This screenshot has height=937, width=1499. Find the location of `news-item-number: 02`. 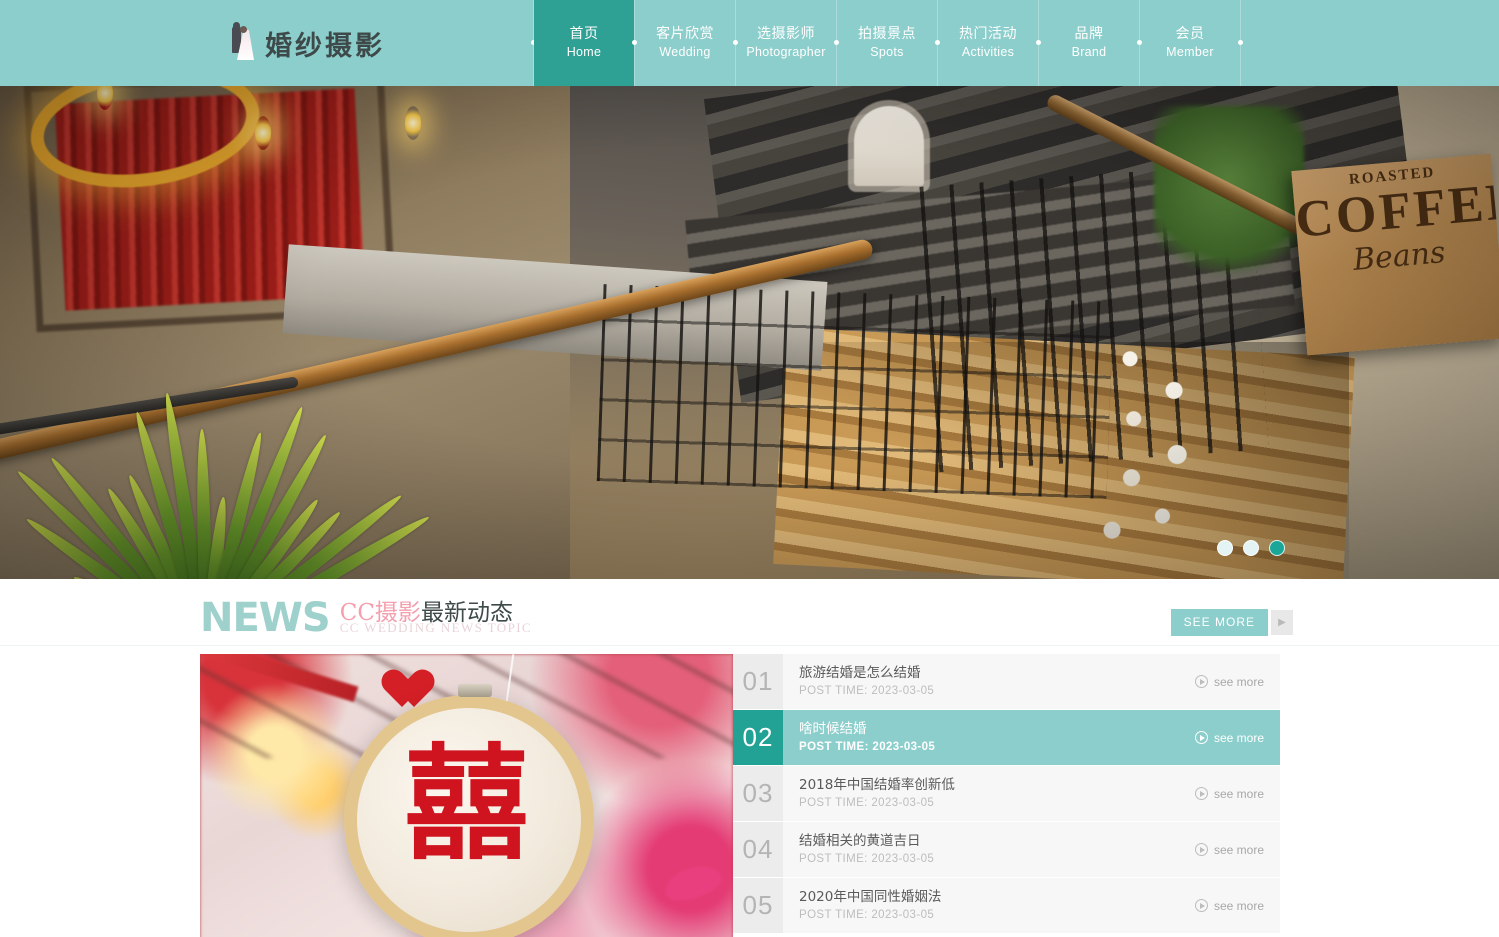

news-item-number: 02 is located at coordinates (758, 737).